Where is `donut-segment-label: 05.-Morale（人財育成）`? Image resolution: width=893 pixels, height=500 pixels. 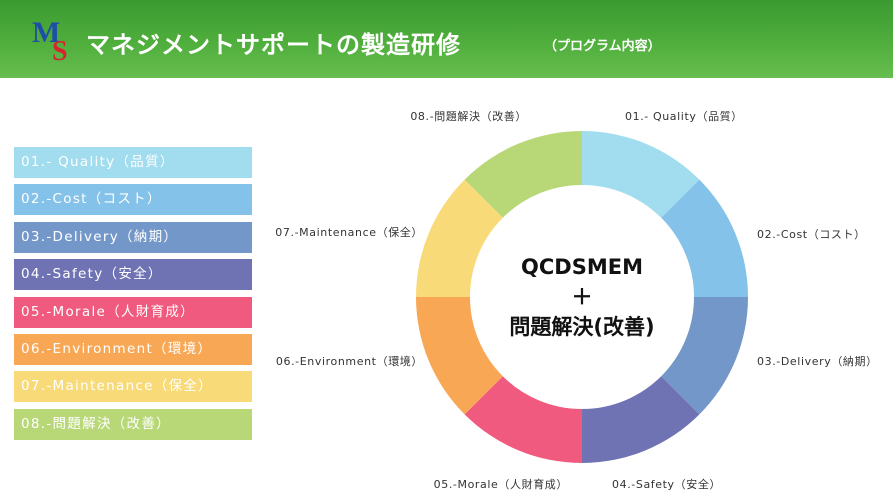
donut-segment-label: 05.-Morale（人財育成） is located at coordinates (501, 484).